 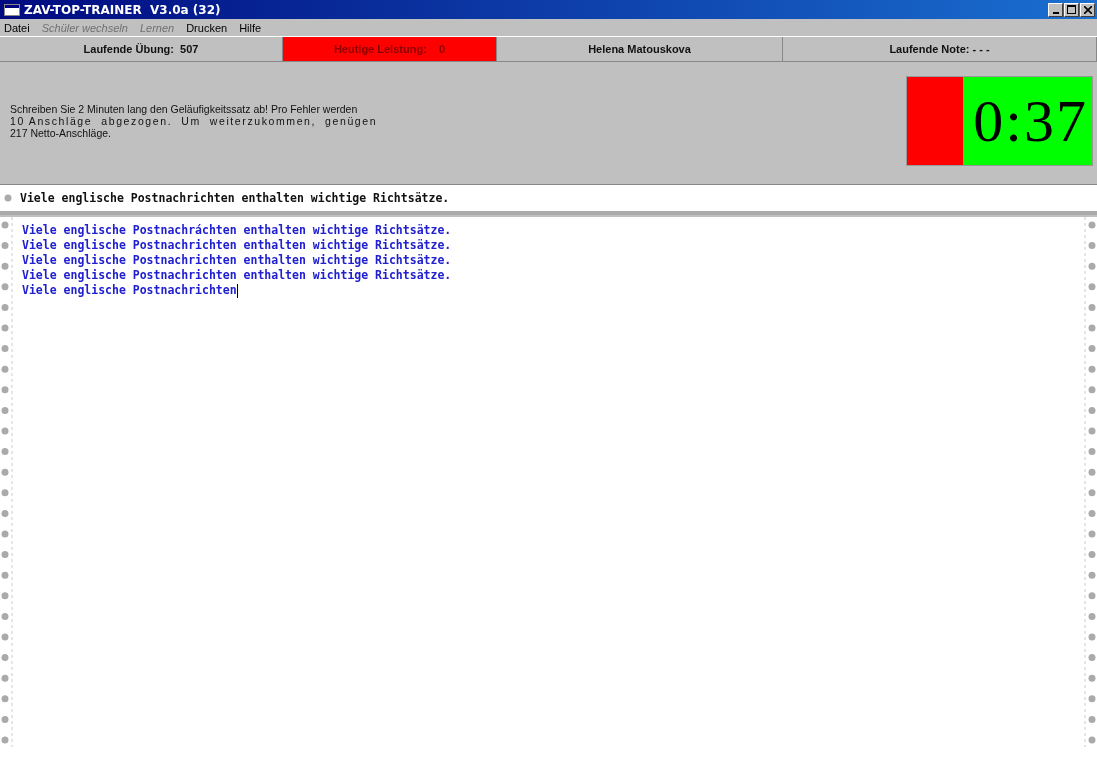 I want to click on close-button, so click(x=1087, y=9).